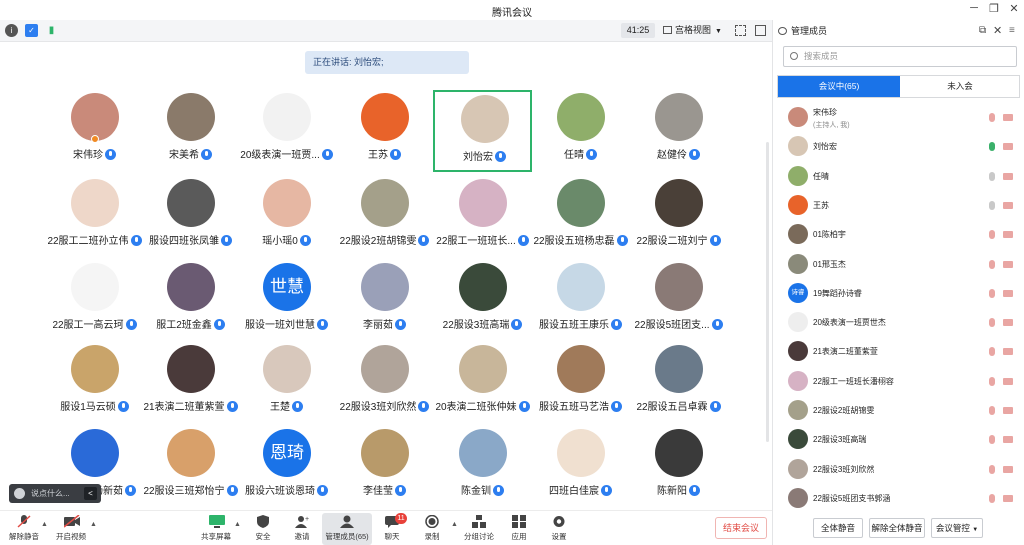 The width and height of the screenshot is (1024, 545). I want to click on tab-in-meeting: 会议中(65), so click(839, 86).